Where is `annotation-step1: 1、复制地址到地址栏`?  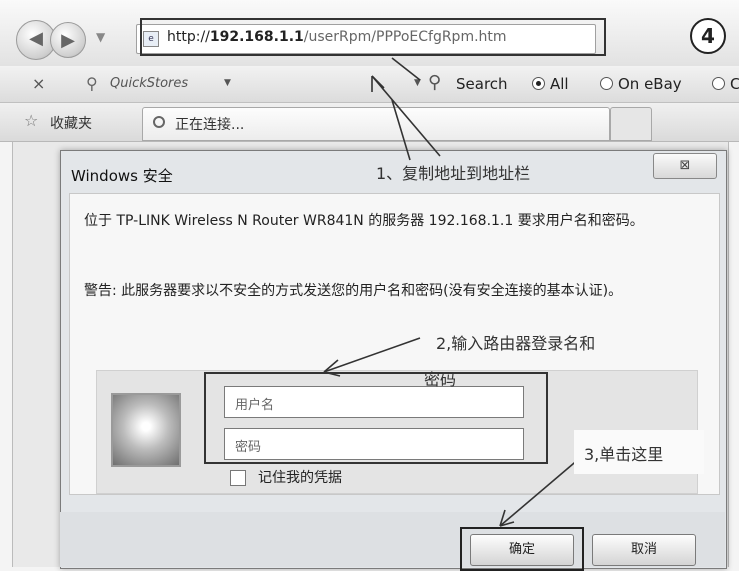 annotation-step1: 1、复制地址到地址栏 is located at coordinates (453, 173).